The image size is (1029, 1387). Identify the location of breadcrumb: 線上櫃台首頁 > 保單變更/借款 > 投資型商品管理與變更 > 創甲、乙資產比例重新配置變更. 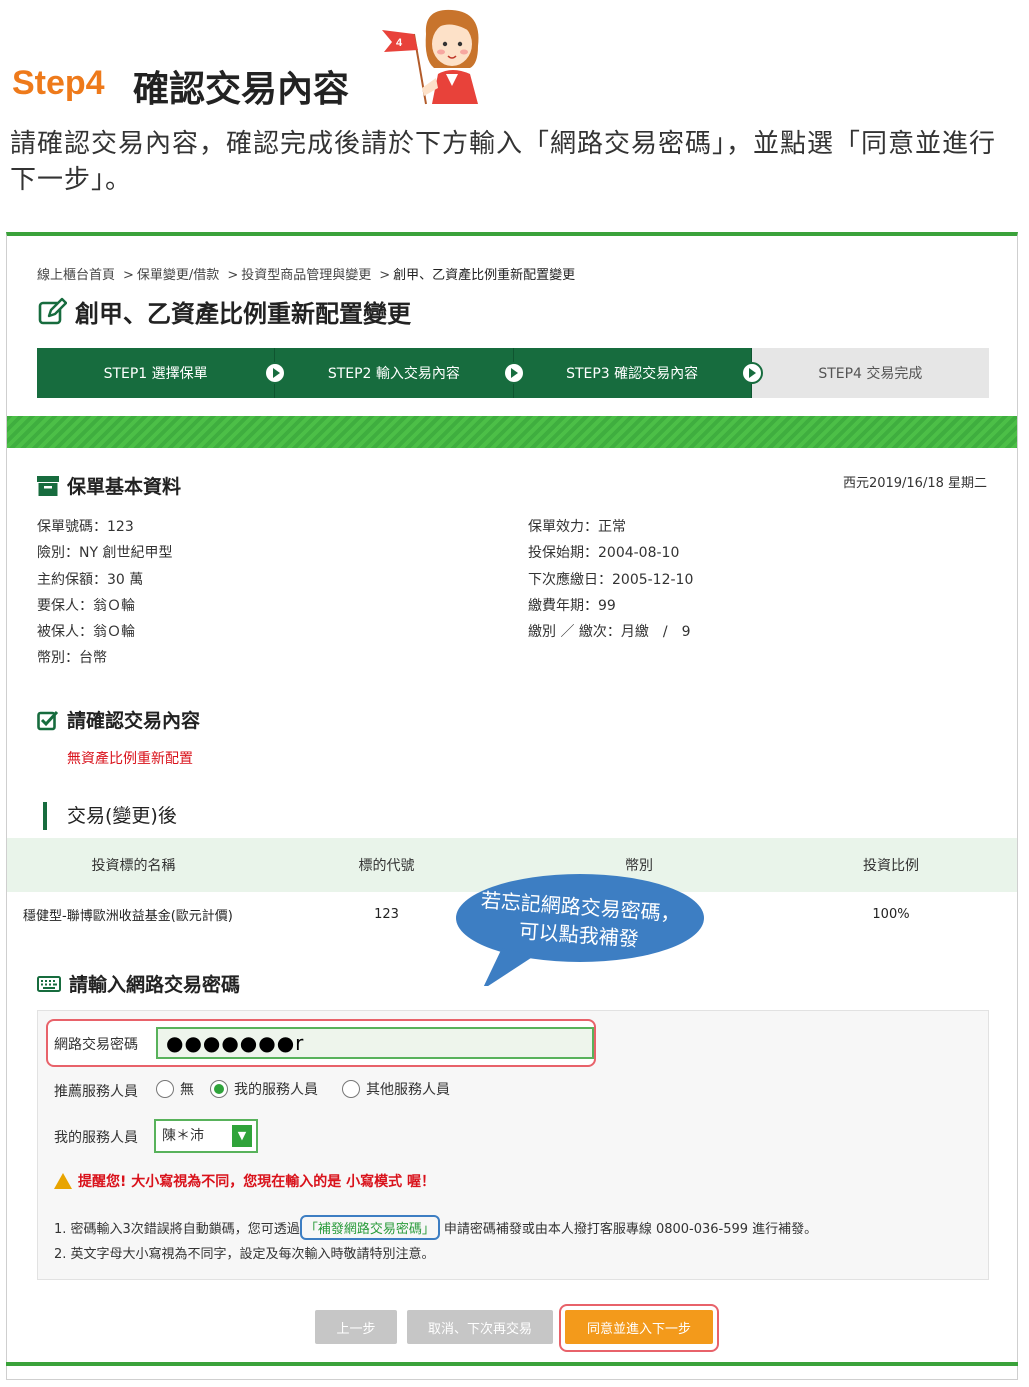
(306, 275).